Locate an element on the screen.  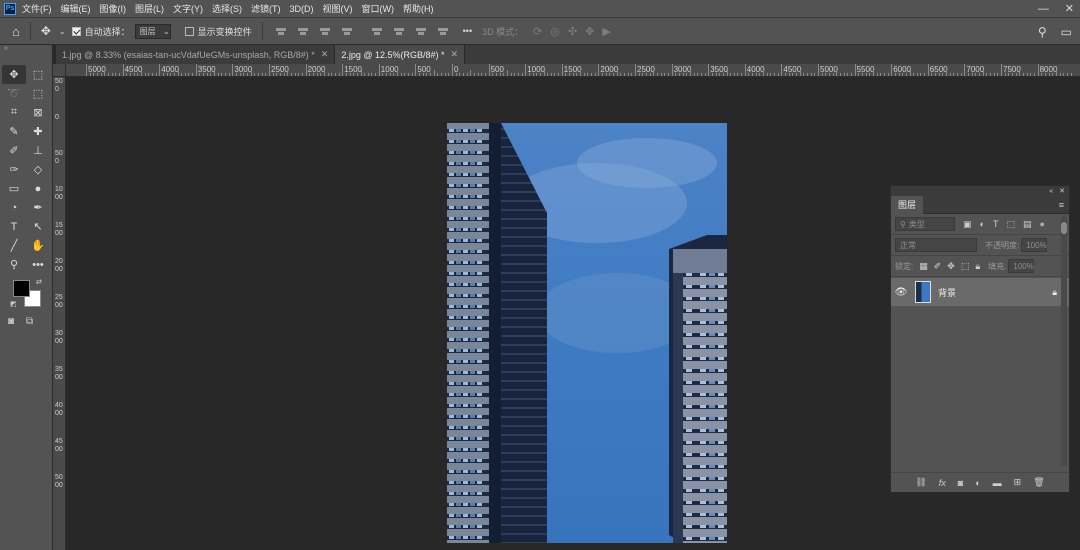
align-bottom-icon is located at coordinates (421, 31).